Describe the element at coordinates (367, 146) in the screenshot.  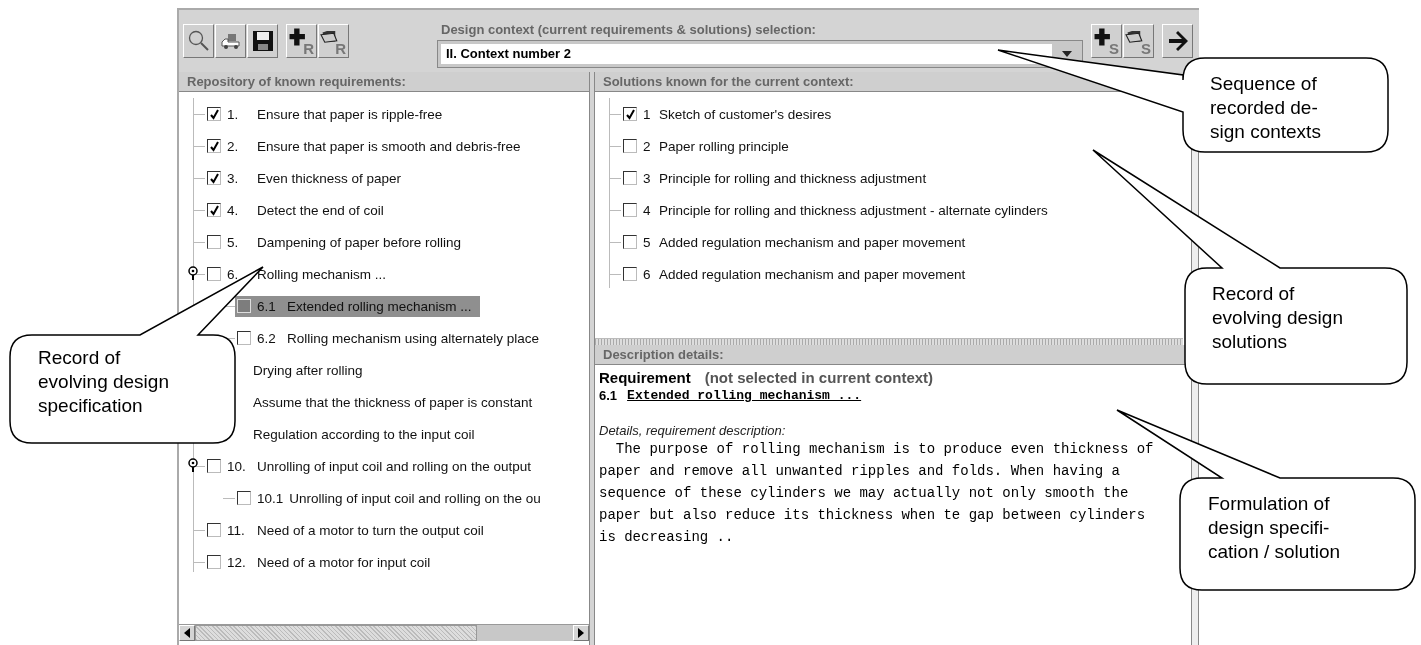
I see `tree-item: 2. Ensure that paper is smooth and debris-free` at that location.